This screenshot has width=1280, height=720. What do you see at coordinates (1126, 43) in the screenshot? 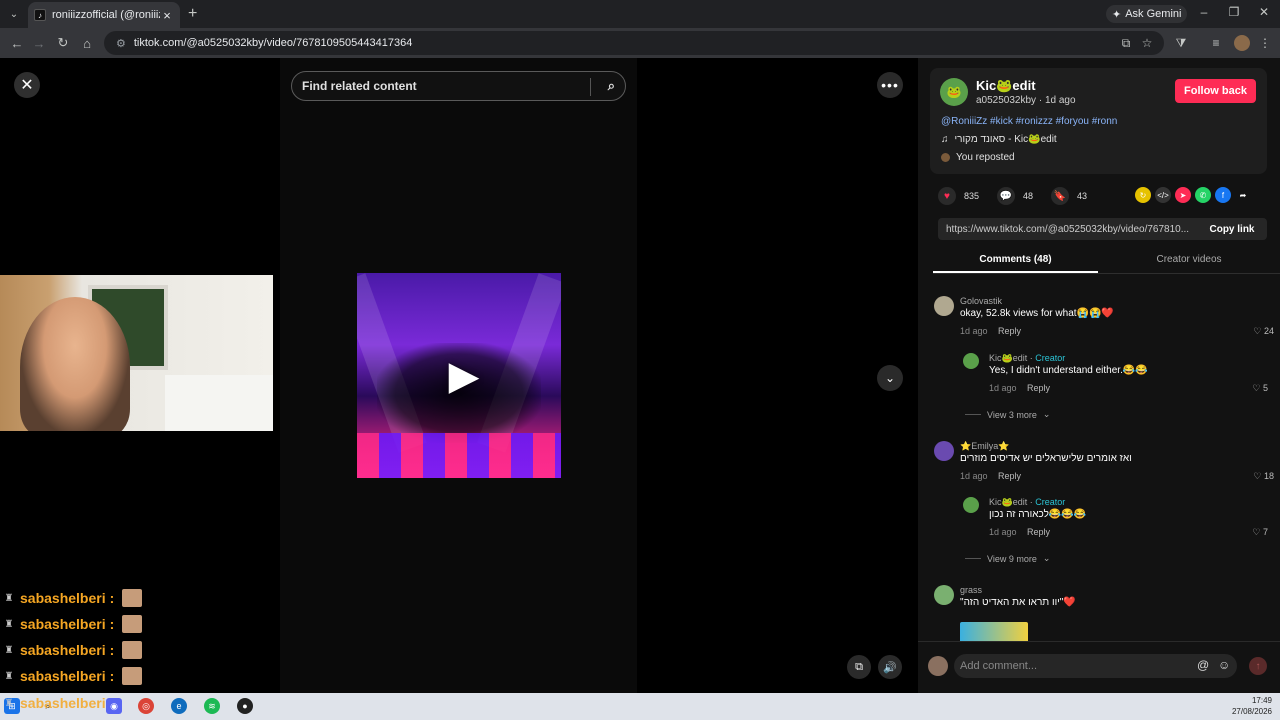
I see `install-app-icon: ⧉` at bounding box center [1126, 43].